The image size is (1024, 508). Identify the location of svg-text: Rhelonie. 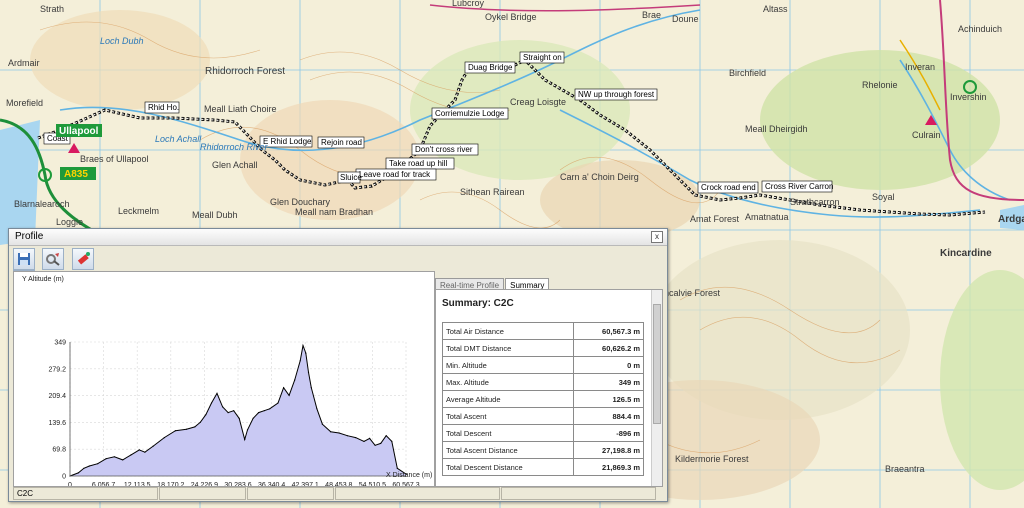
(880, 85).